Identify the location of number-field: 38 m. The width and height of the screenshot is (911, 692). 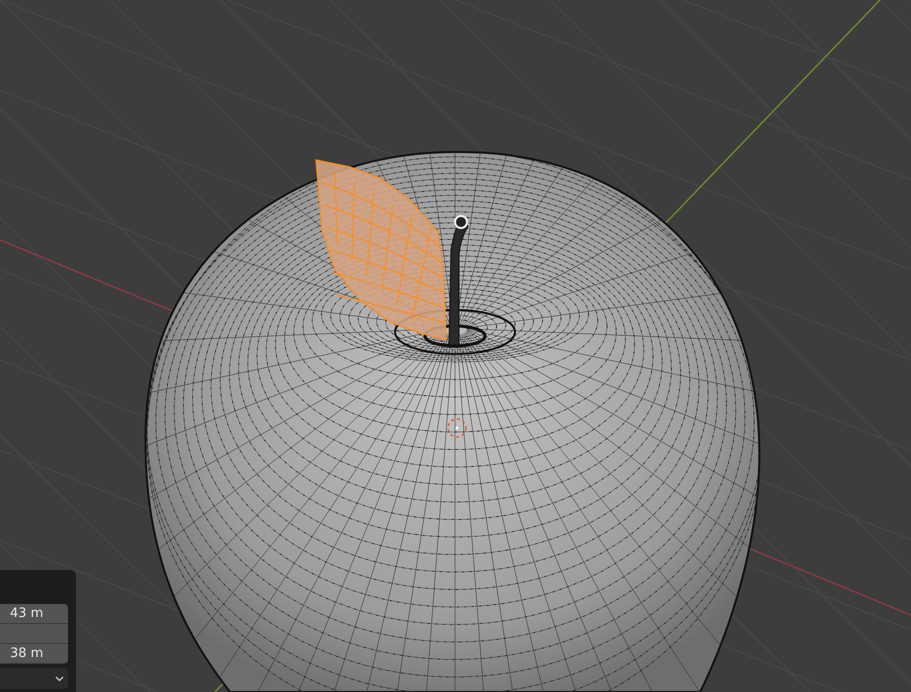
(34, 654).